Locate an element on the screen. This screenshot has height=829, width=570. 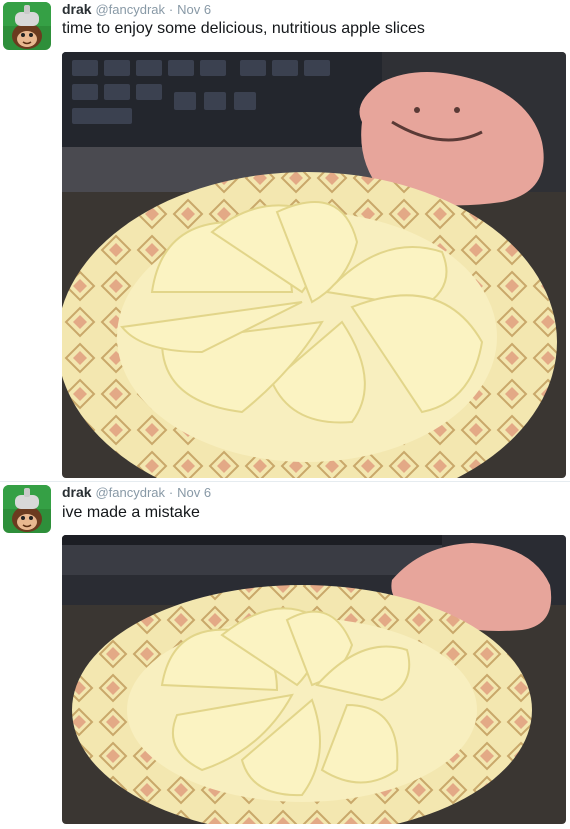
tweet-text: ive made a mistake is located at coordinates (131, 512).